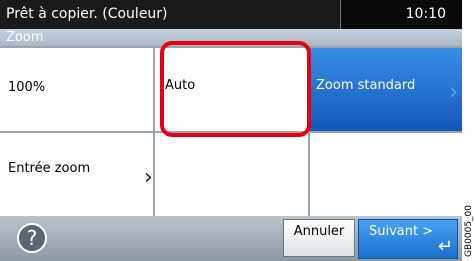 The width and height of the screenshot is (475, 261). I want to click on enter-icon: ↵, so click(445, 246).